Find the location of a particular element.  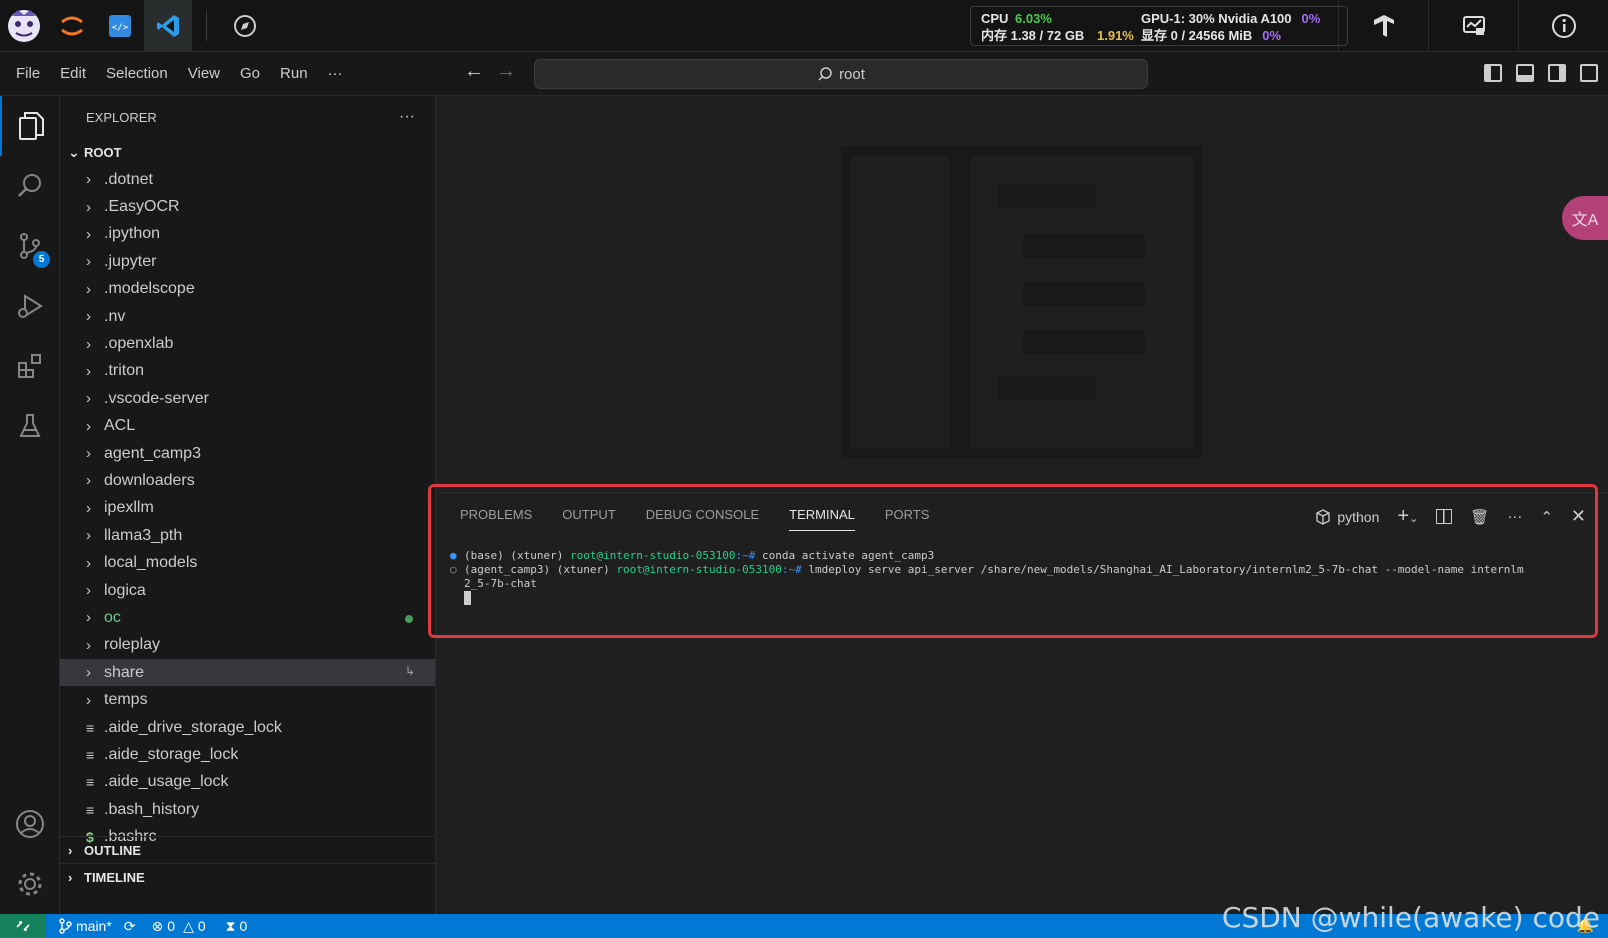

explorer-icon is located at coordinates (30, 126).